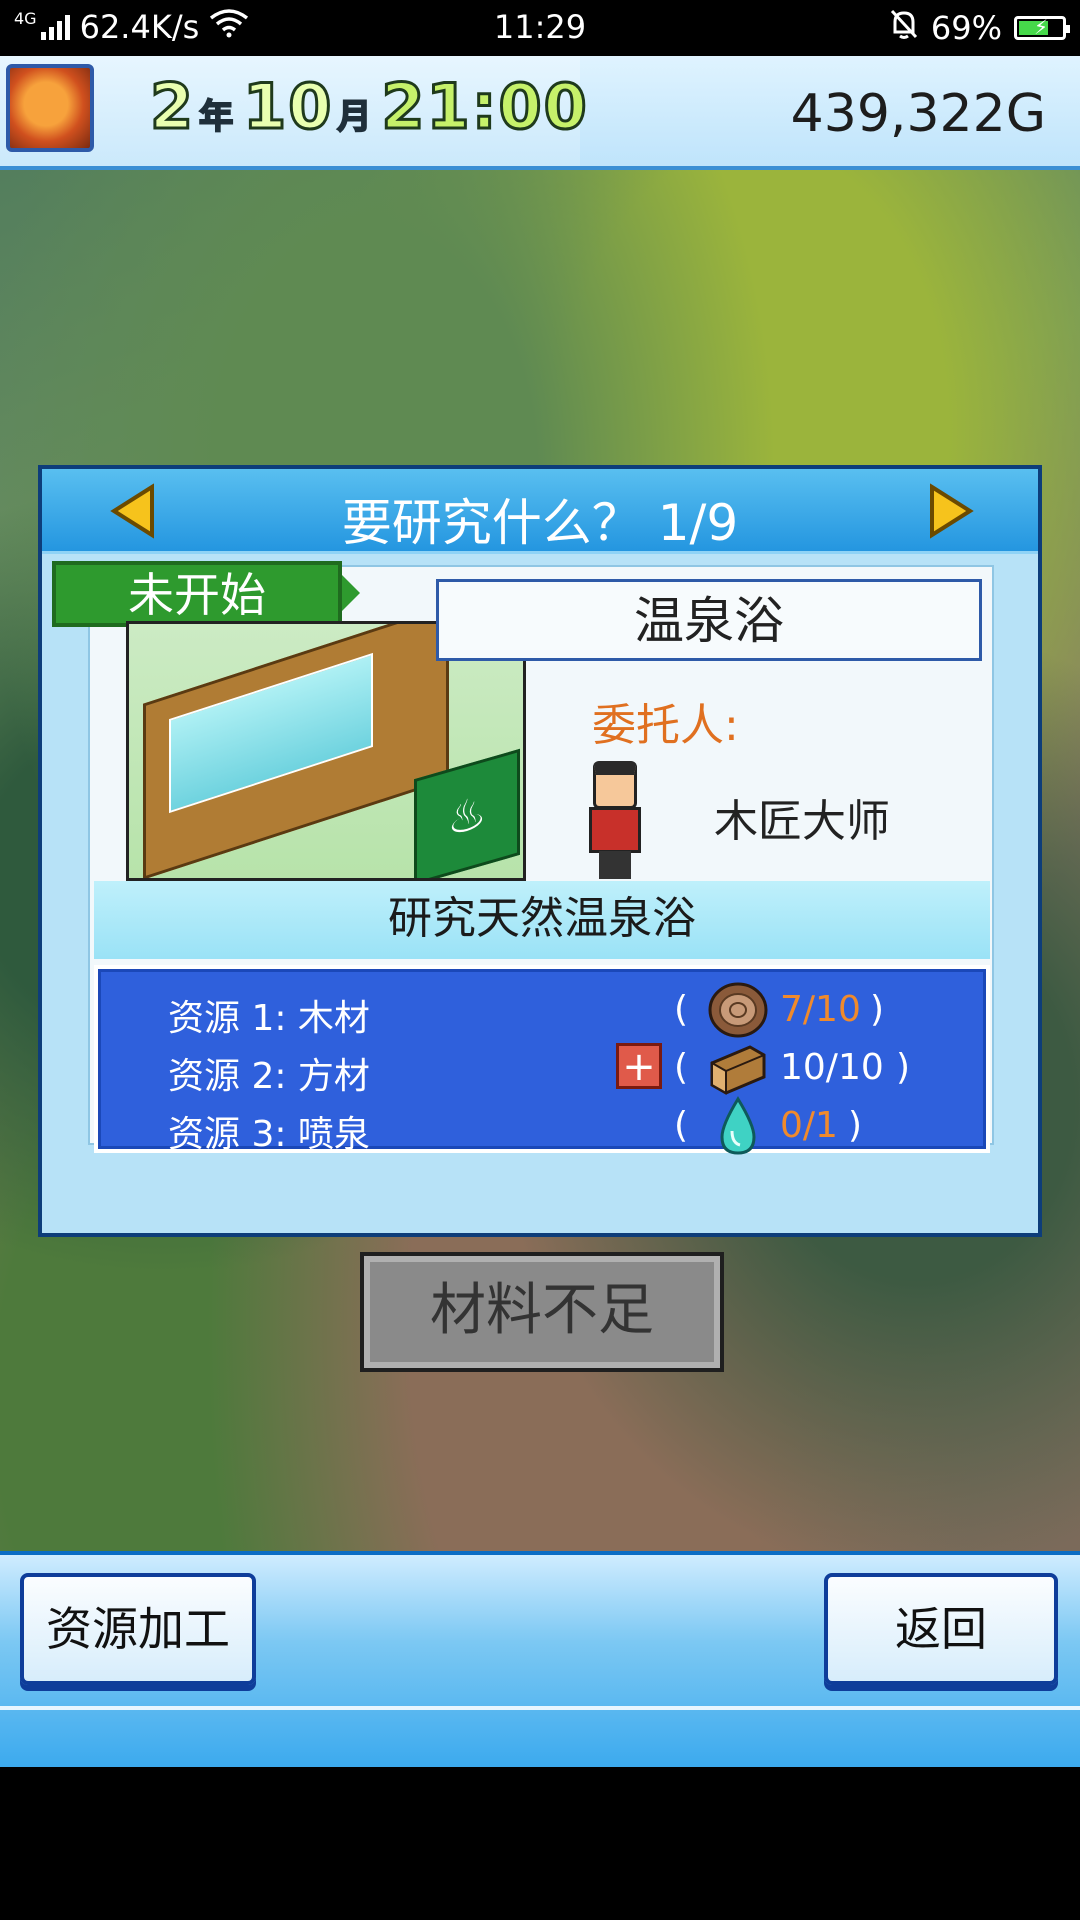 The height and width of the screenshot is (1920, 1080). What do you see at coordinates (832, 1067) in the screenshot?
I see `resource-count: 10/10` at bounding box center [832, 1067].